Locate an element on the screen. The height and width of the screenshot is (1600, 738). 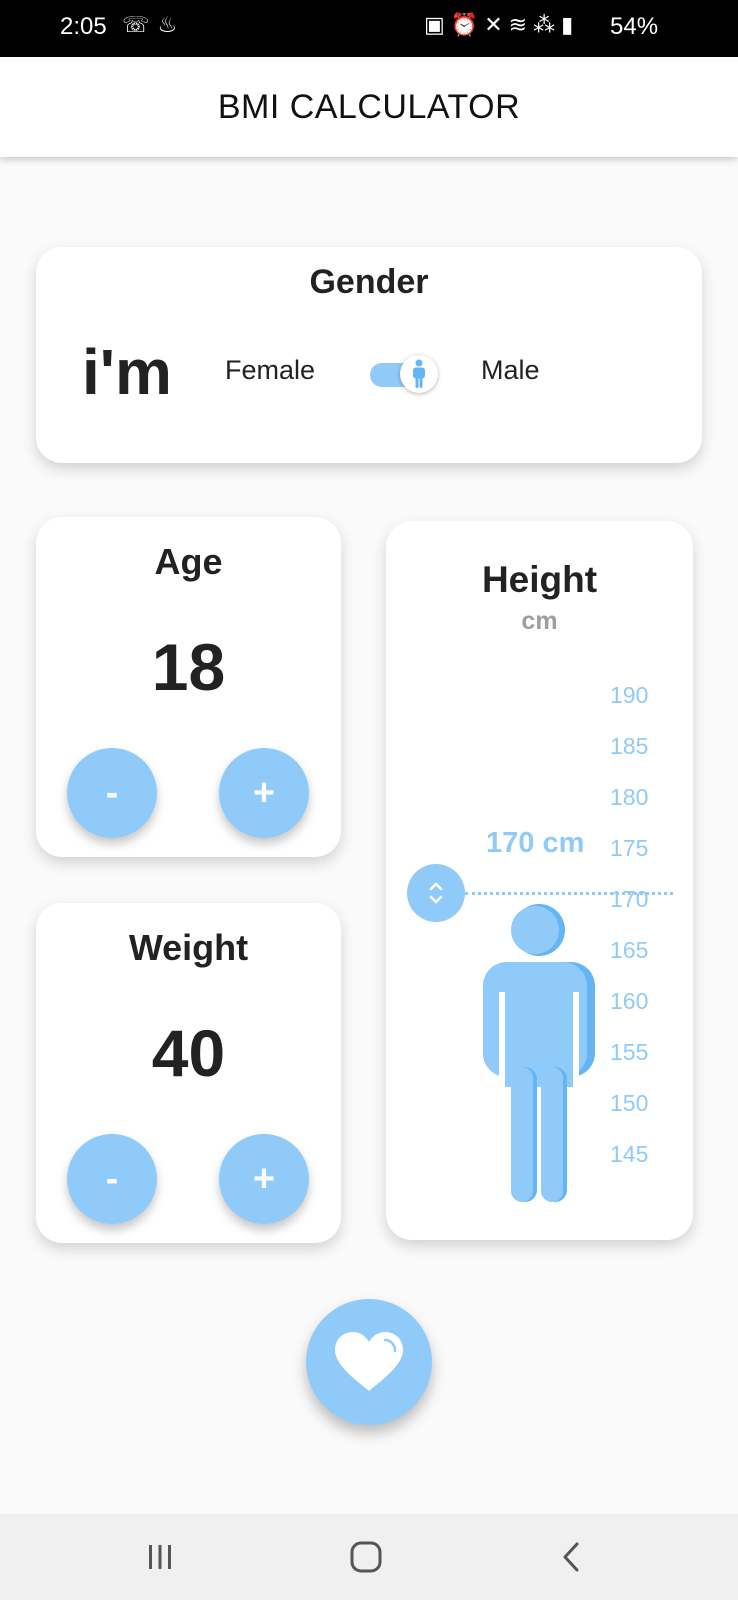
height-unit: cm is located at coordinates (539, 621).